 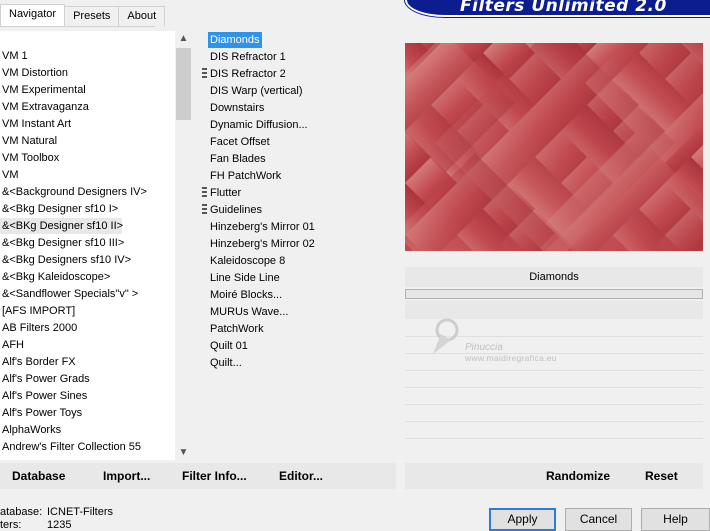 I want to click on filter-item: PatchWork, so click(x=237, y=329).